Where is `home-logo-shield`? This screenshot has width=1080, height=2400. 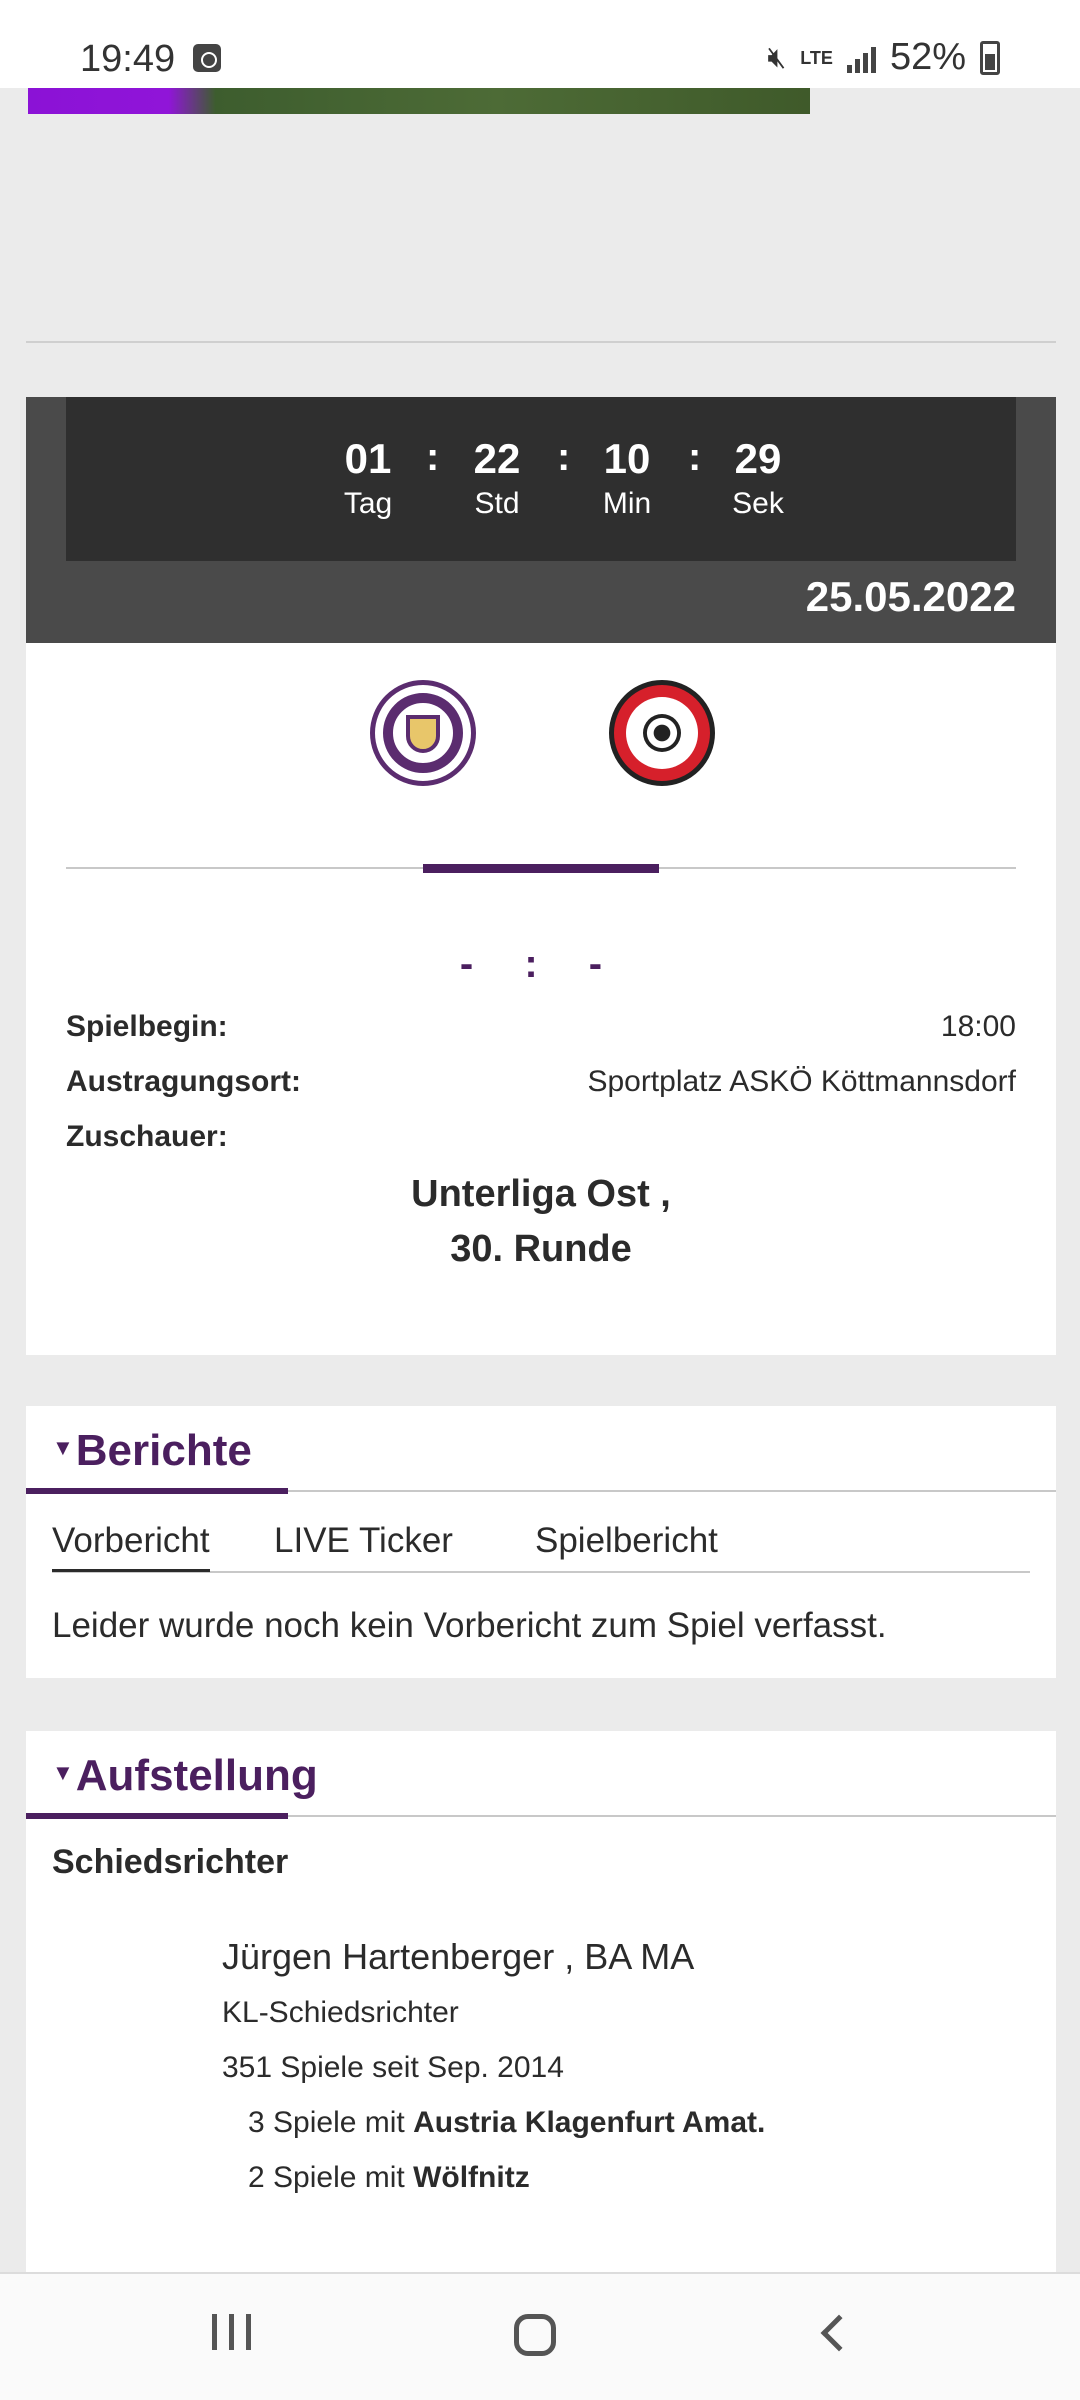
home-logo-shield is located at coordinates (423, 734).